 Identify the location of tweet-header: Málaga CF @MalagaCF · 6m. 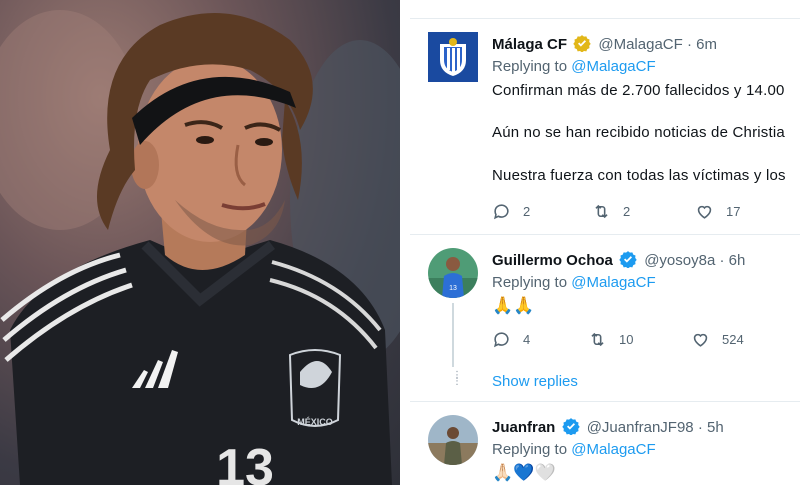
(604, 43).